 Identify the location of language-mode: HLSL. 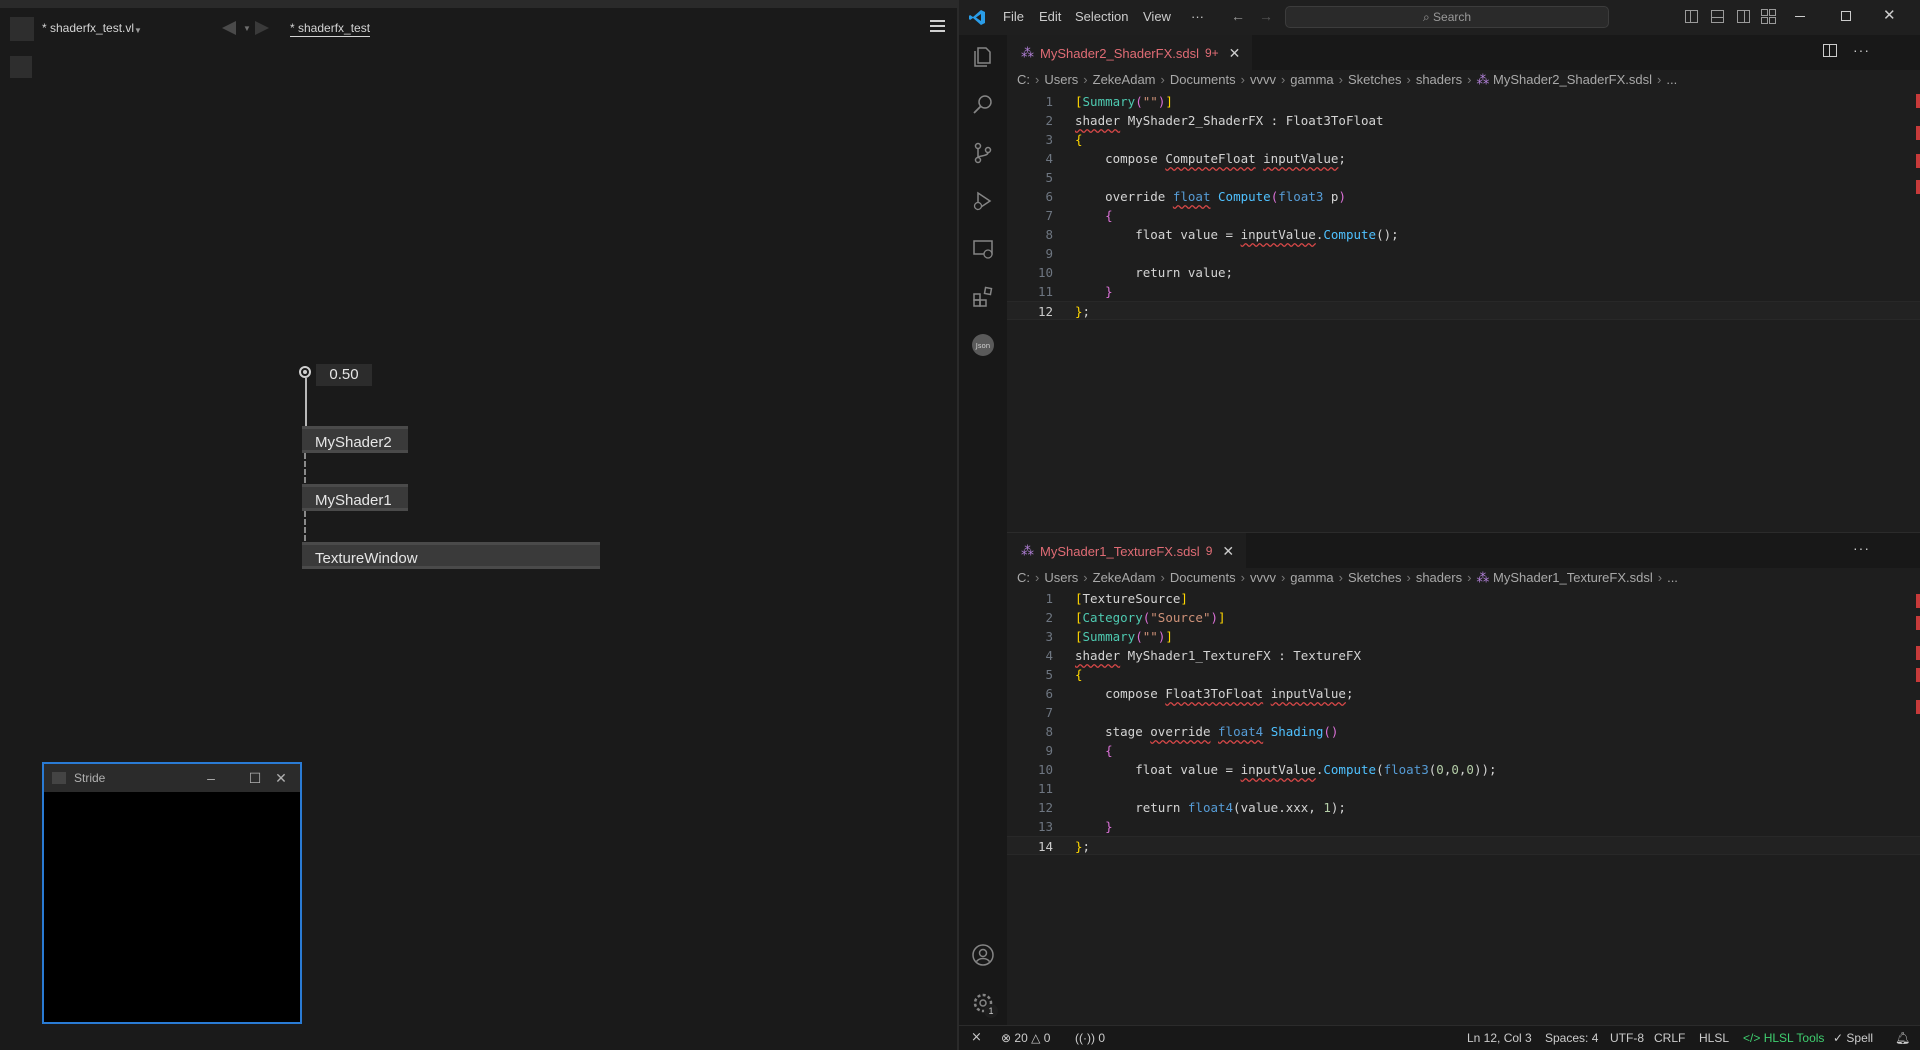
(1714, 1038).